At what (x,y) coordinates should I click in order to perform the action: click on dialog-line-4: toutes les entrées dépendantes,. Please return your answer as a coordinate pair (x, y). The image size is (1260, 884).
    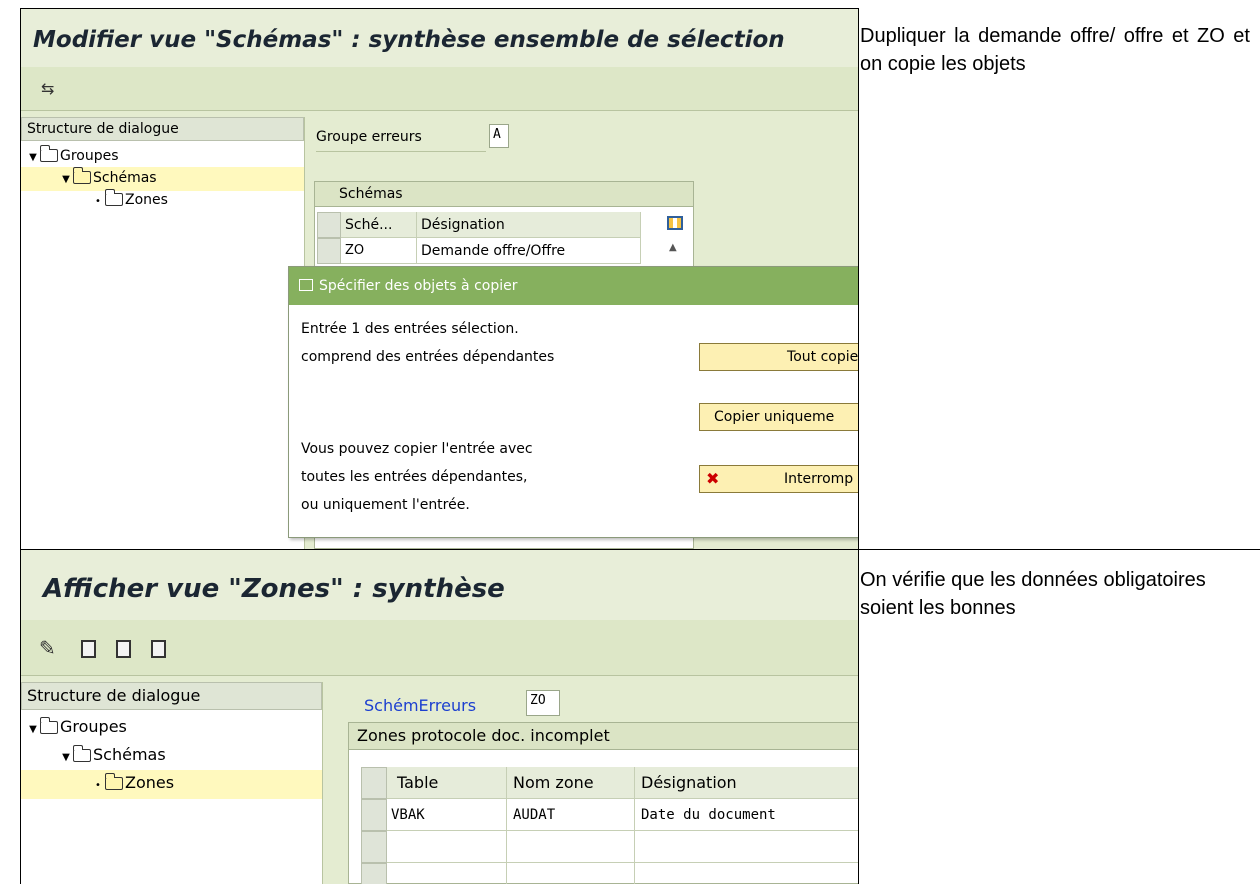
    Looking at the image, I should click on (414, 477).